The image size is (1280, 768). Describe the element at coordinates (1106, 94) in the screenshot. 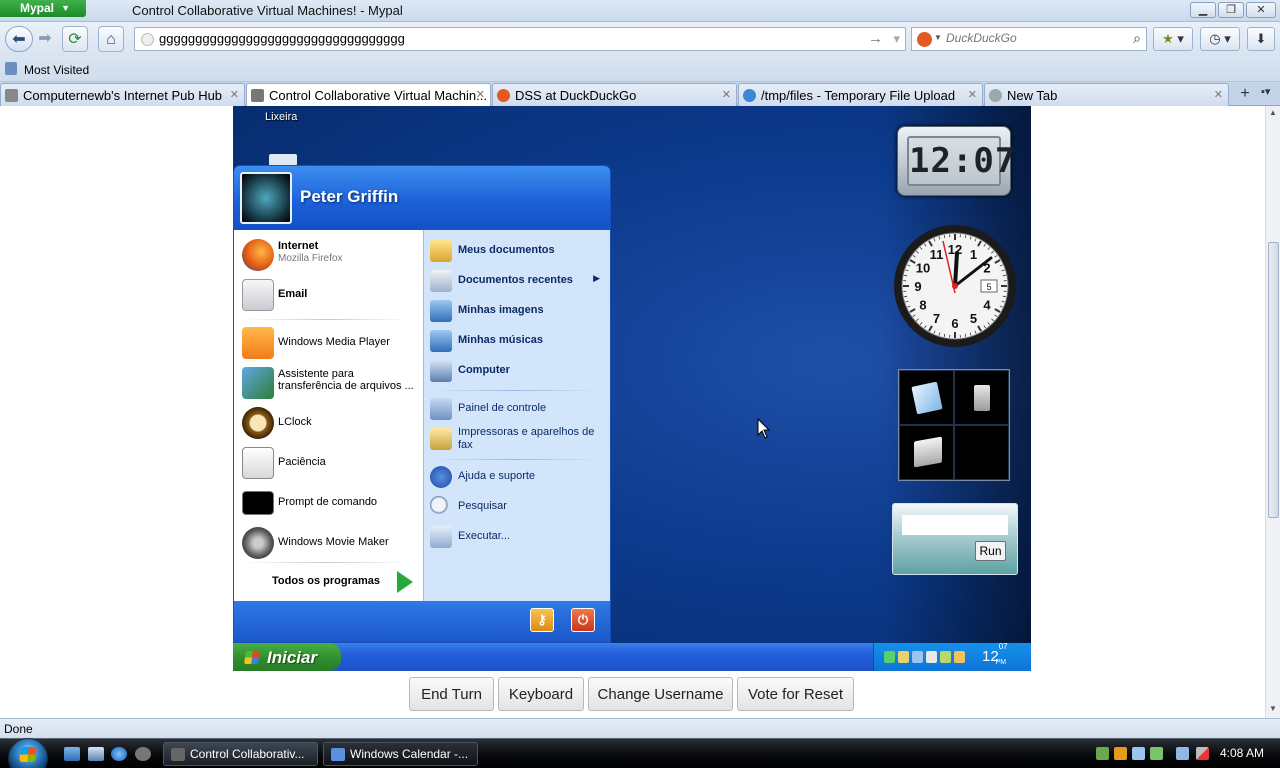

I see `tab-new-tab: New Tab ✕` at that location.